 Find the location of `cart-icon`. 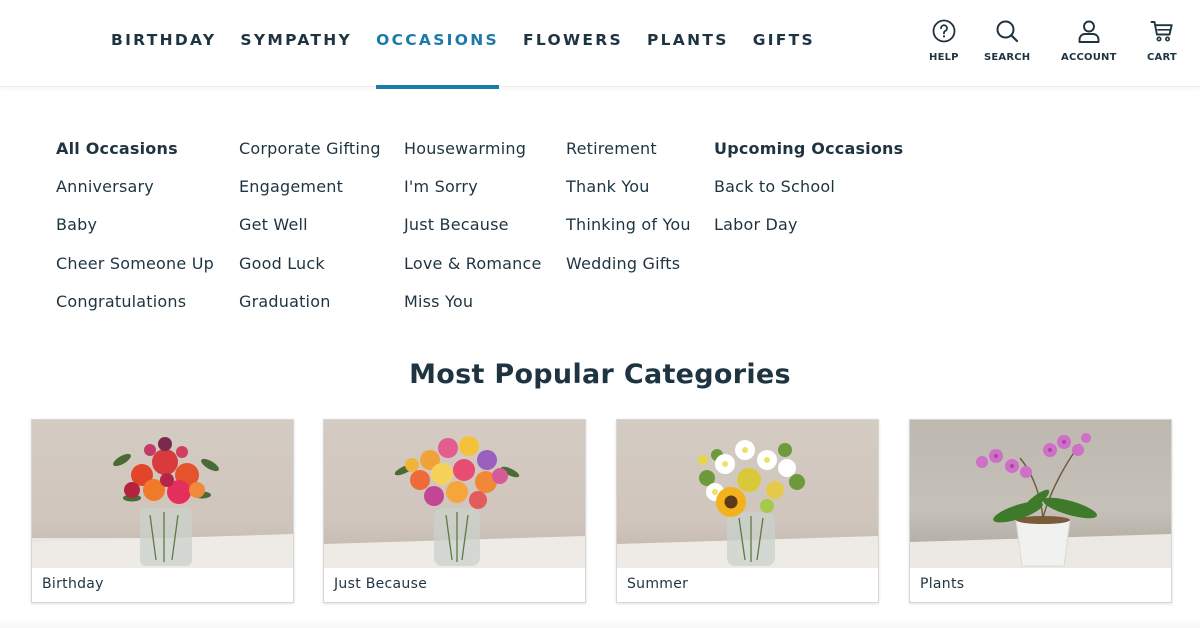

cart-icon is located at coordinates (1162, 33).